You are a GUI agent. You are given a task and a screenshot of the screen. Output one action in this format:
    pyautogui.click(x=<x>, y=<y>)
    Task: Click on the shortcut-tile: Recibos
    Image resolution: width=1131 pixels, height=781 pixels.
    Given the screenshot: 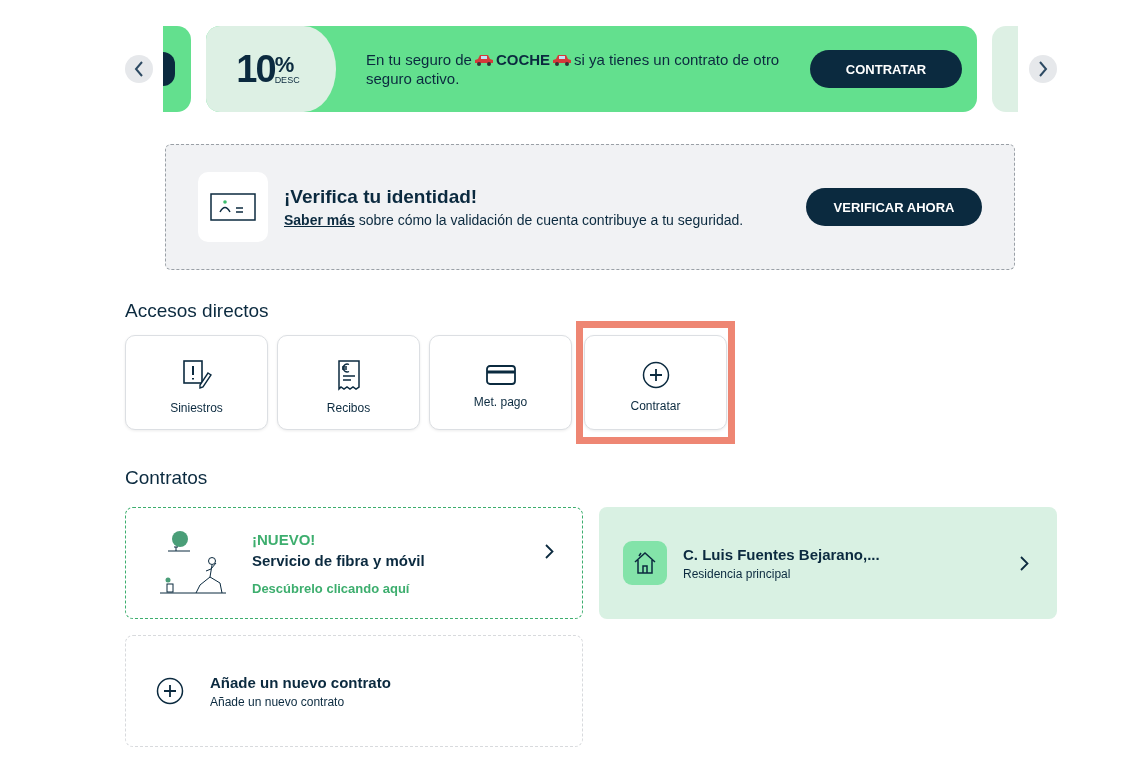 What is the action you would take?
    pyautogui.click(x=348, y=382)
    